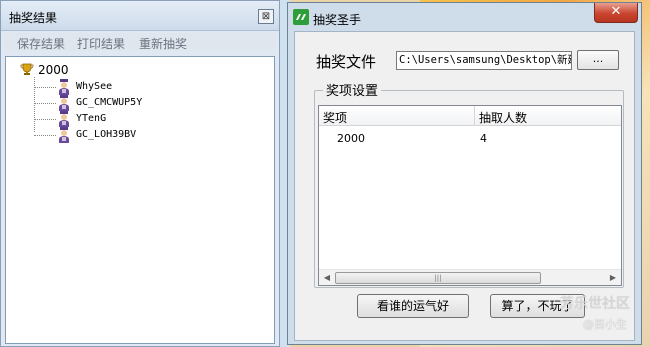 This screenshot has width=650, height=347. I want to click on tree-item: GC_LOH39BV, so click(134, 135).